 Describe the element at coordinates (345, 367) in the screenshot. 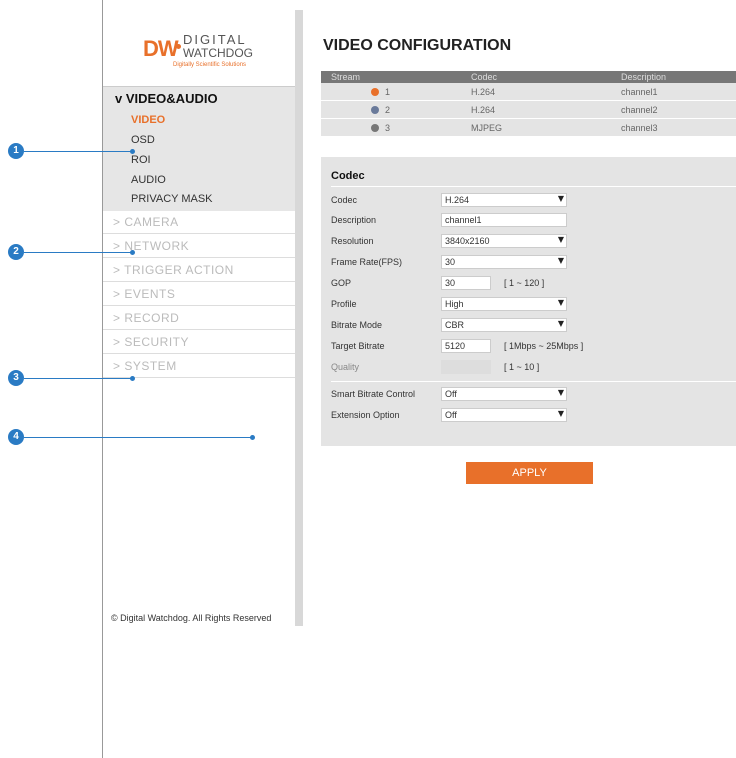

I see `quality-label: Quality` at that location.